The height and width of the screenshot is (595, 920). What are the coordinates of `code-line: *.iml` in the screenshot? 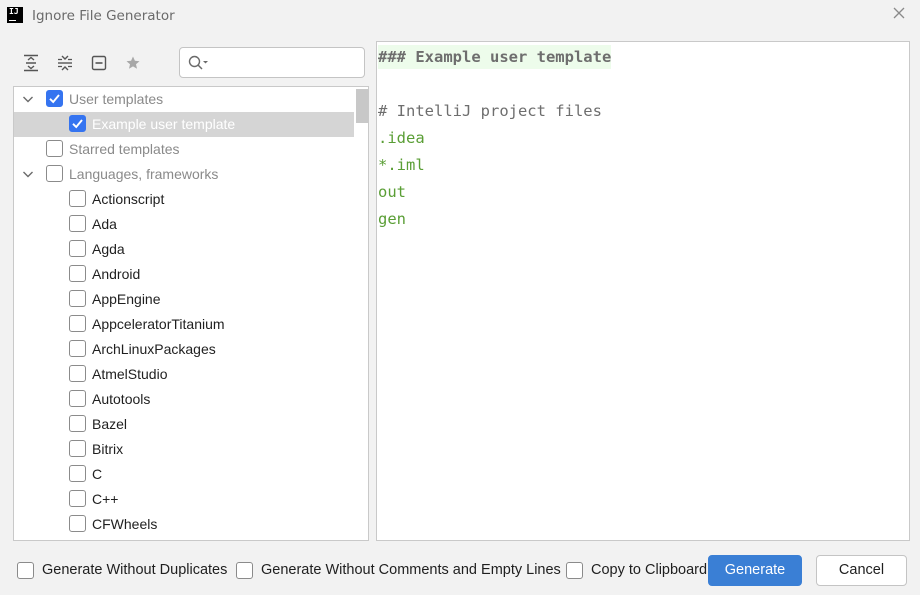 It's located at (401, 165).